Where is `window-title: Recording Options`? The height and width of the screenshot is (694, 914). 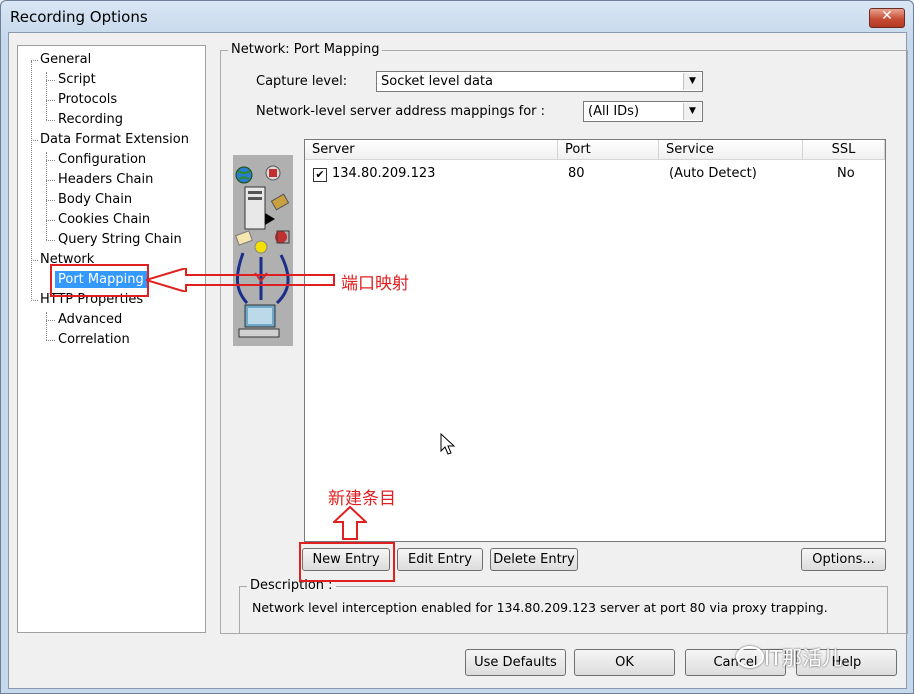
window-title: Recording Options is located at coordinates (79, 17).